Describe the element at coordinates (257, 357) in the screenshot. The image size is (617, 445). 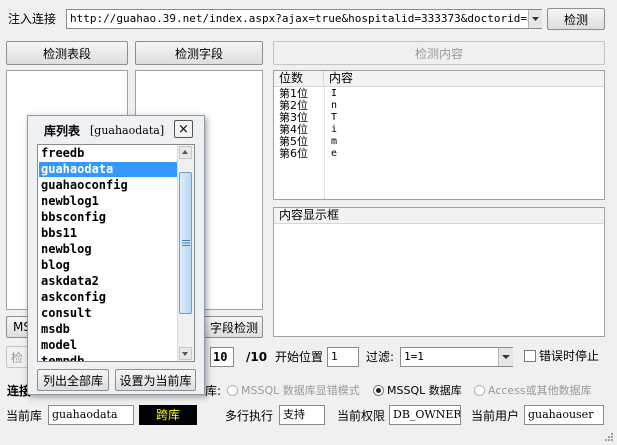
I see `count-total: /10` at that location.